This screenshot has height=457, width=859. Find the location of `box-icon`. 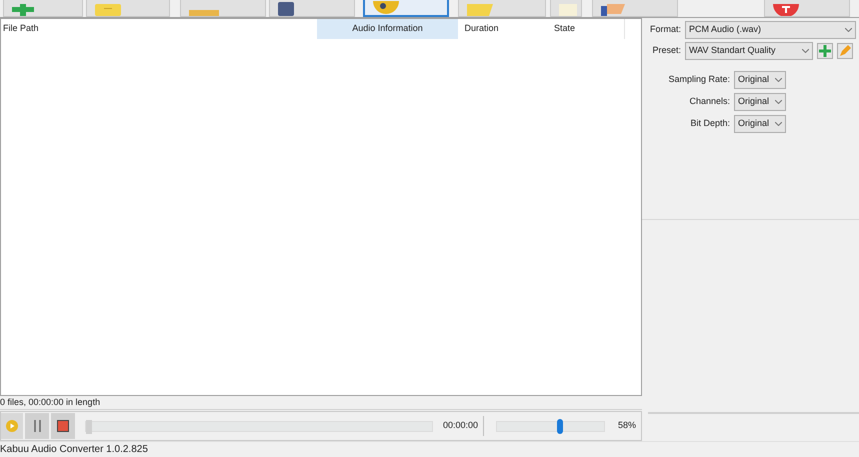

box-icon is located at coordinates (204, 13).